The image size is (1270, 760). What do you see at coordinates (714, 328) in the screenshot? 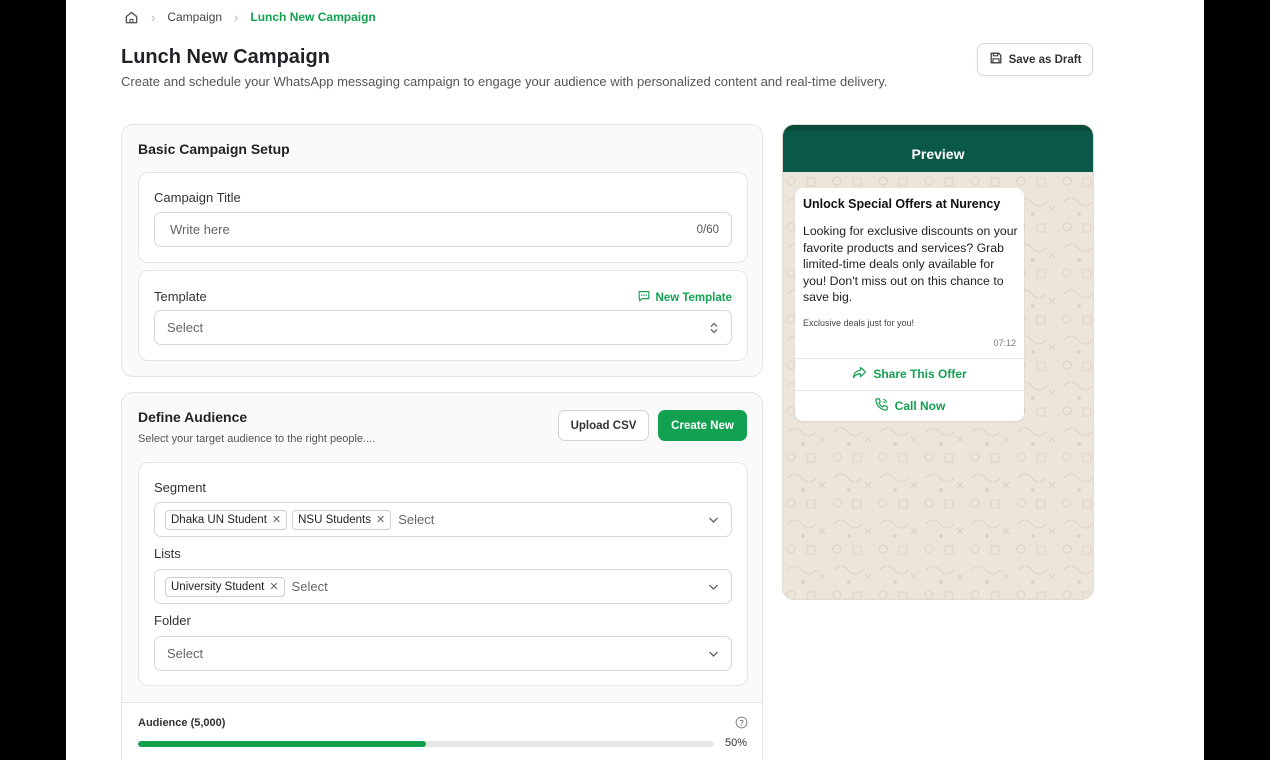
I see `updown-chevron-icon` at bounding box center [714, 328].